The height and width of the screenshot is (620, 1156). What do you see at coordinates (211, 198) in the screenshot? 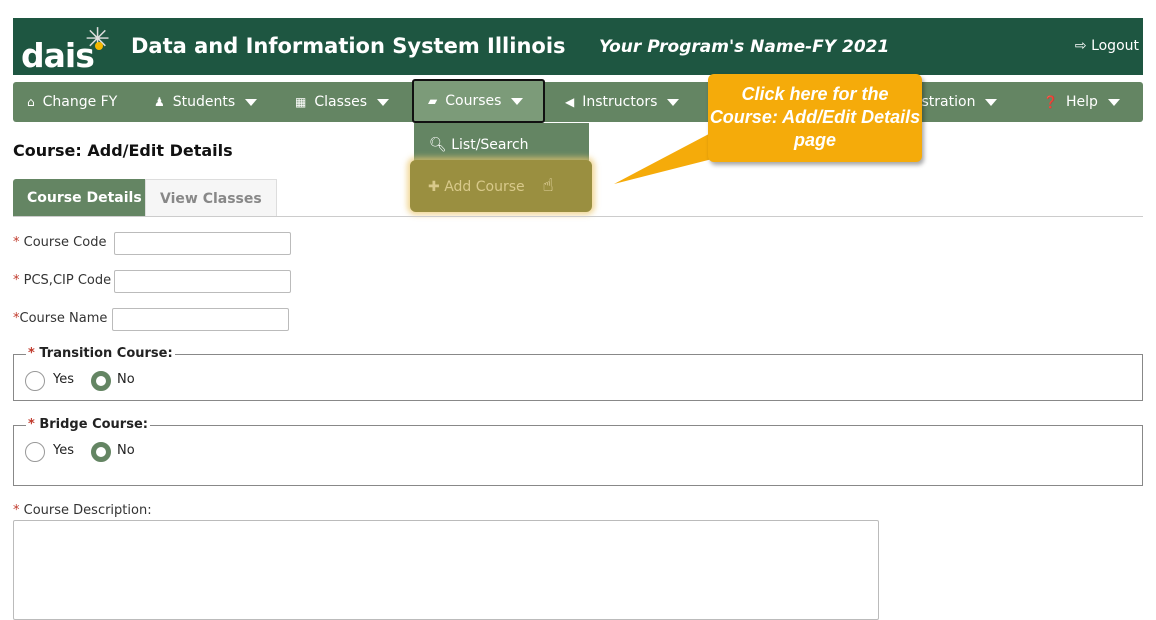
I see `tab-view-classes: View Classes` at bounding box center [211, 198].